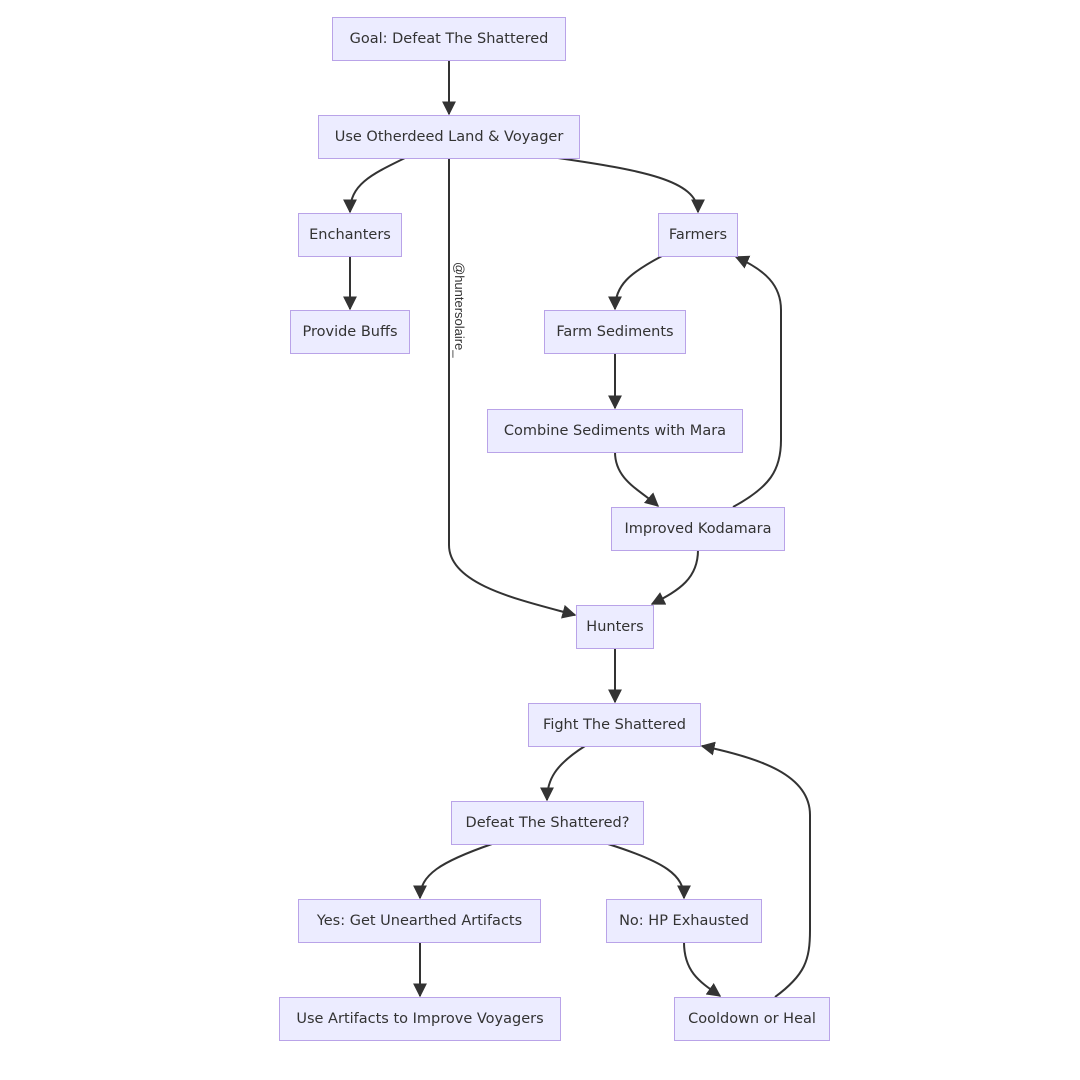 The width and height of the screenshot is (1080, 1080). I want to click on node-hunters: Hunters, so click(615, 627).